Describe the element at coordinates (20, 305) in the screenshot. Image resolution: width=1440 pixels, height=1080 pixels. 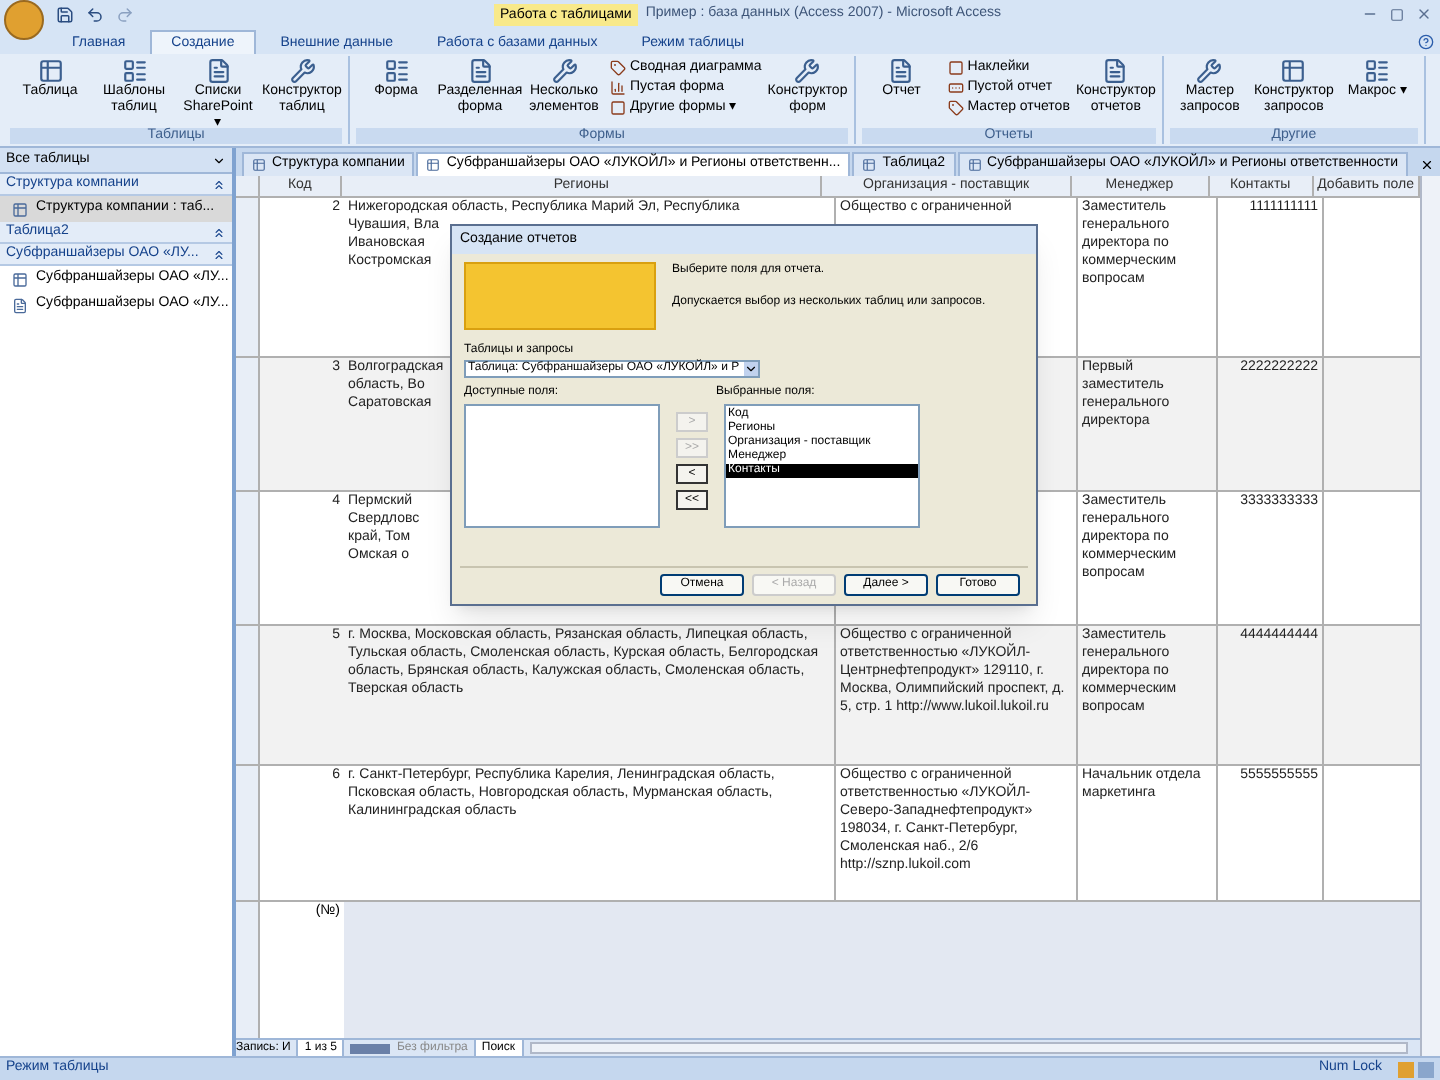
I see `form-icon` at that location.